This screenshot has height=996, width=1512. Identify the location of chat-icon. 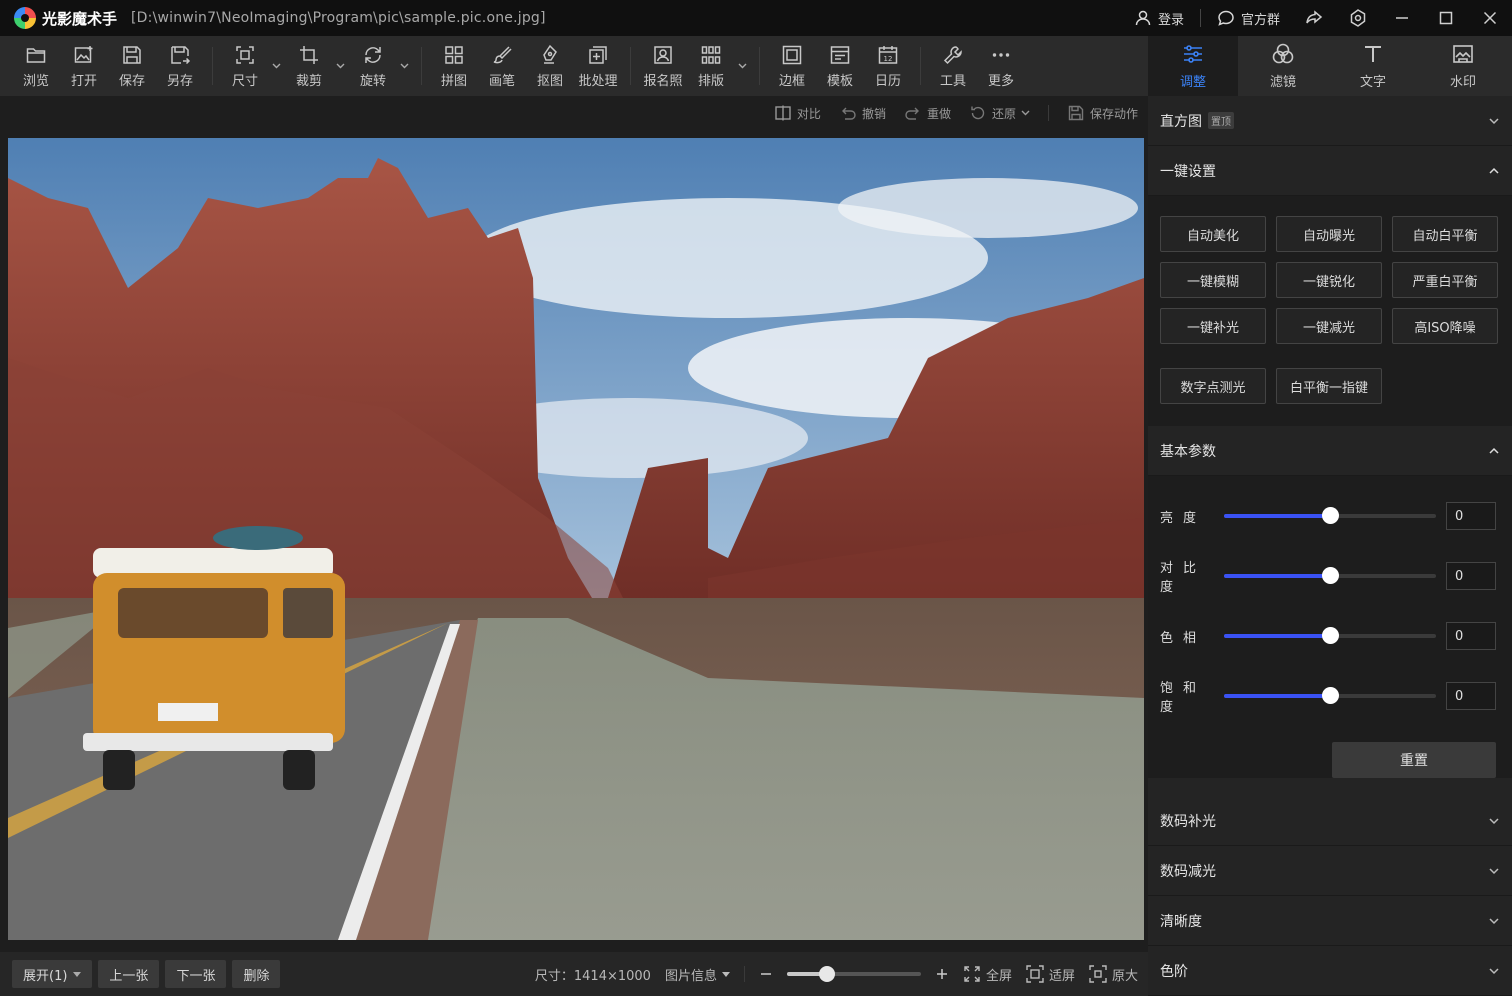
(1226, 18).